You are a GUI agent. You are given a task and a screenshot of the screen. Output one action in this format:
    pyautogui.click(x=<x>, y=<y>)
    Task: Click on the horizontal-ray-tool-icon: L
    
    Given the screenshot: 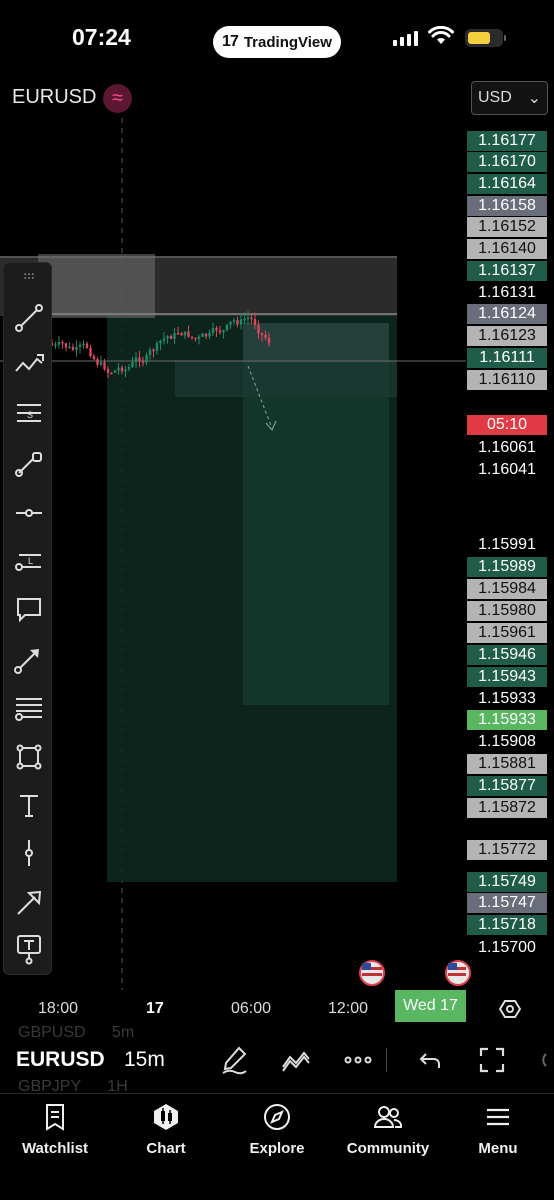 What is the action you would take?
    pyautogui.click(x=28, y=561)
    